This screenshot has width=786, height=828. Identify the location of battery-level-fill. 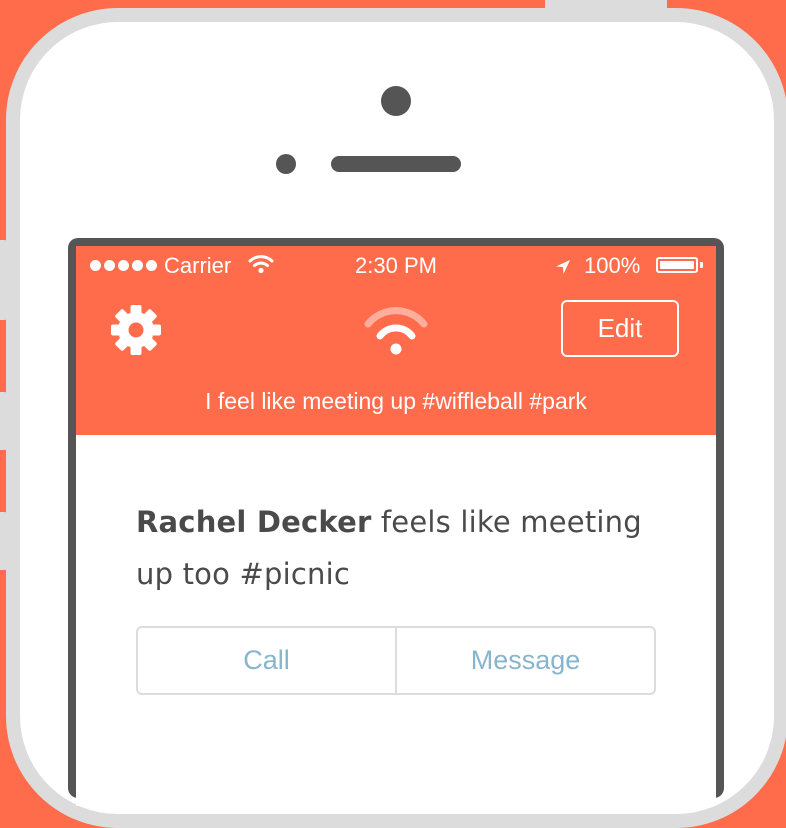
(677, 265).